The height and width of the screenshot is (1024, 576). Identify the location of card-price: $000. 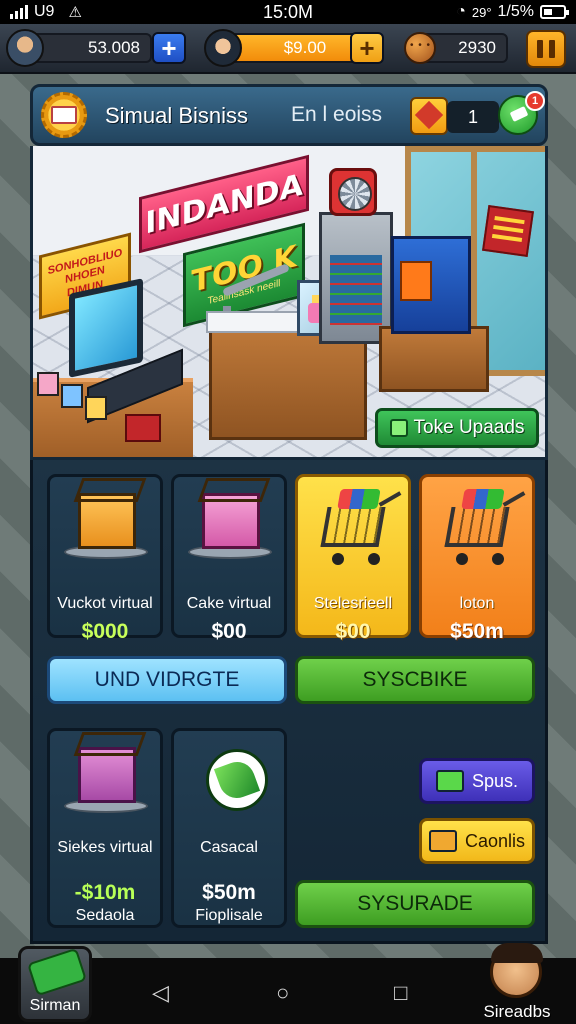
(105, 631).